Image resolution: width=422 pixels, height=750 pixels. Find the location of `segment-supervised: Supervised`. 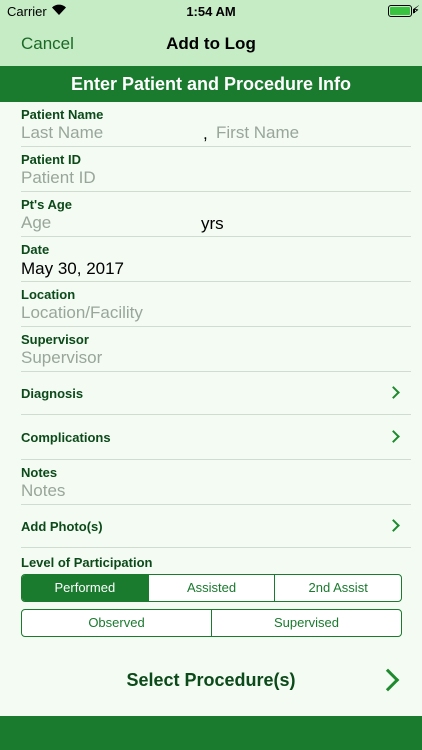

segment-supervised: Supervised is located at coordinates (306, 623).